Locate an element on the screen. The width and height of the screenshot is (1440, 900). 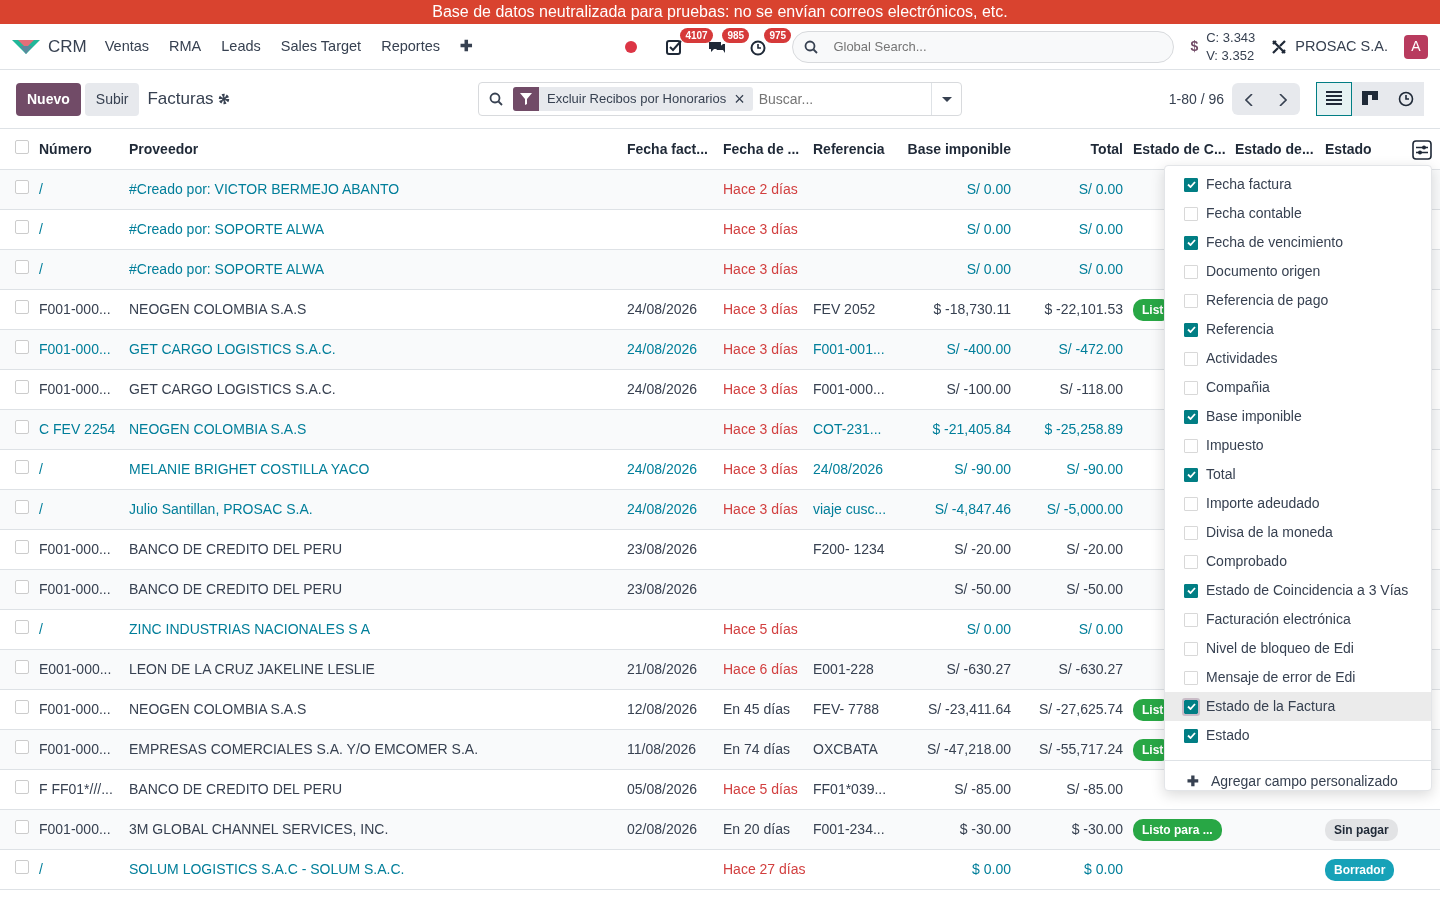
menu-option: Fecha de vencimiento is located at coordinates (1298, 242).